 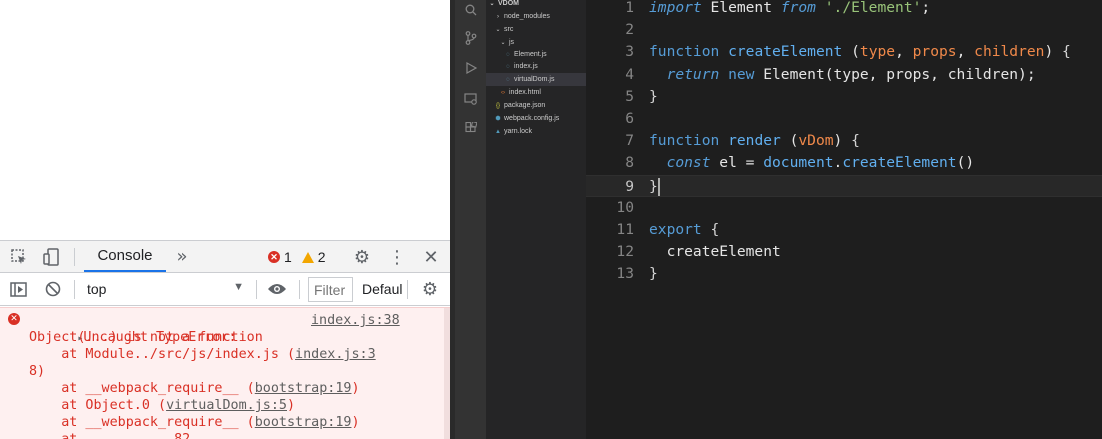 I want to click on stack-frame: at Module../src/js/index.js (index.js:3, so click(x=202, y=354).